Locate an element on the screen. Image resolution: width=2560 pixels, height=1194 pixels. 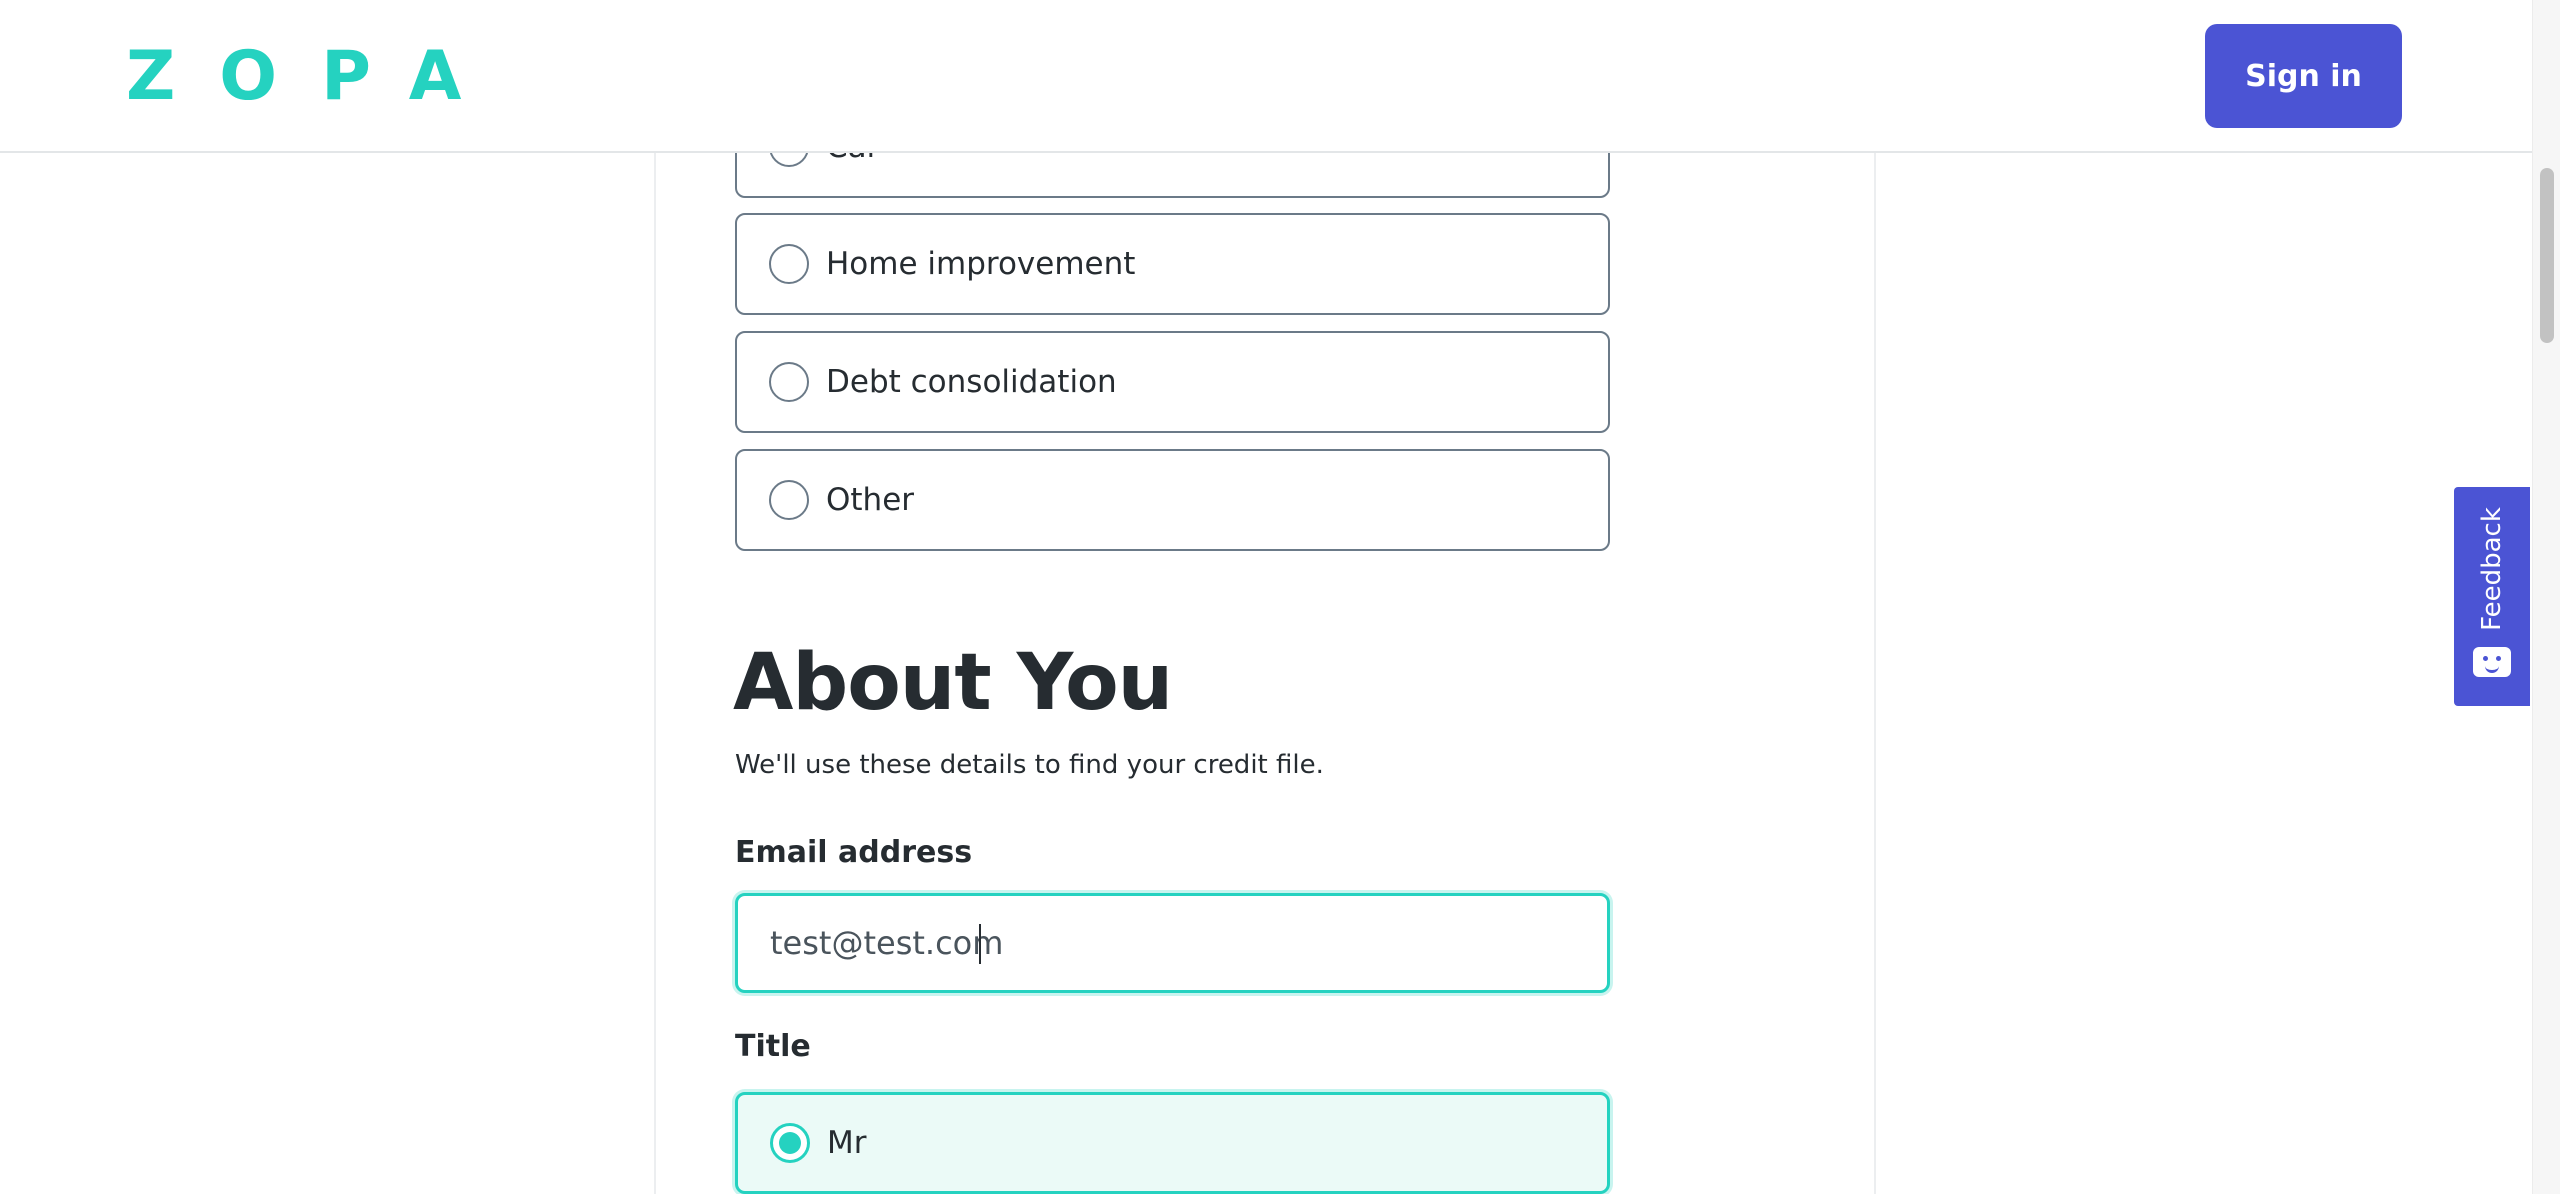
radio-selected-icon is located at coordinates (790, 1143).